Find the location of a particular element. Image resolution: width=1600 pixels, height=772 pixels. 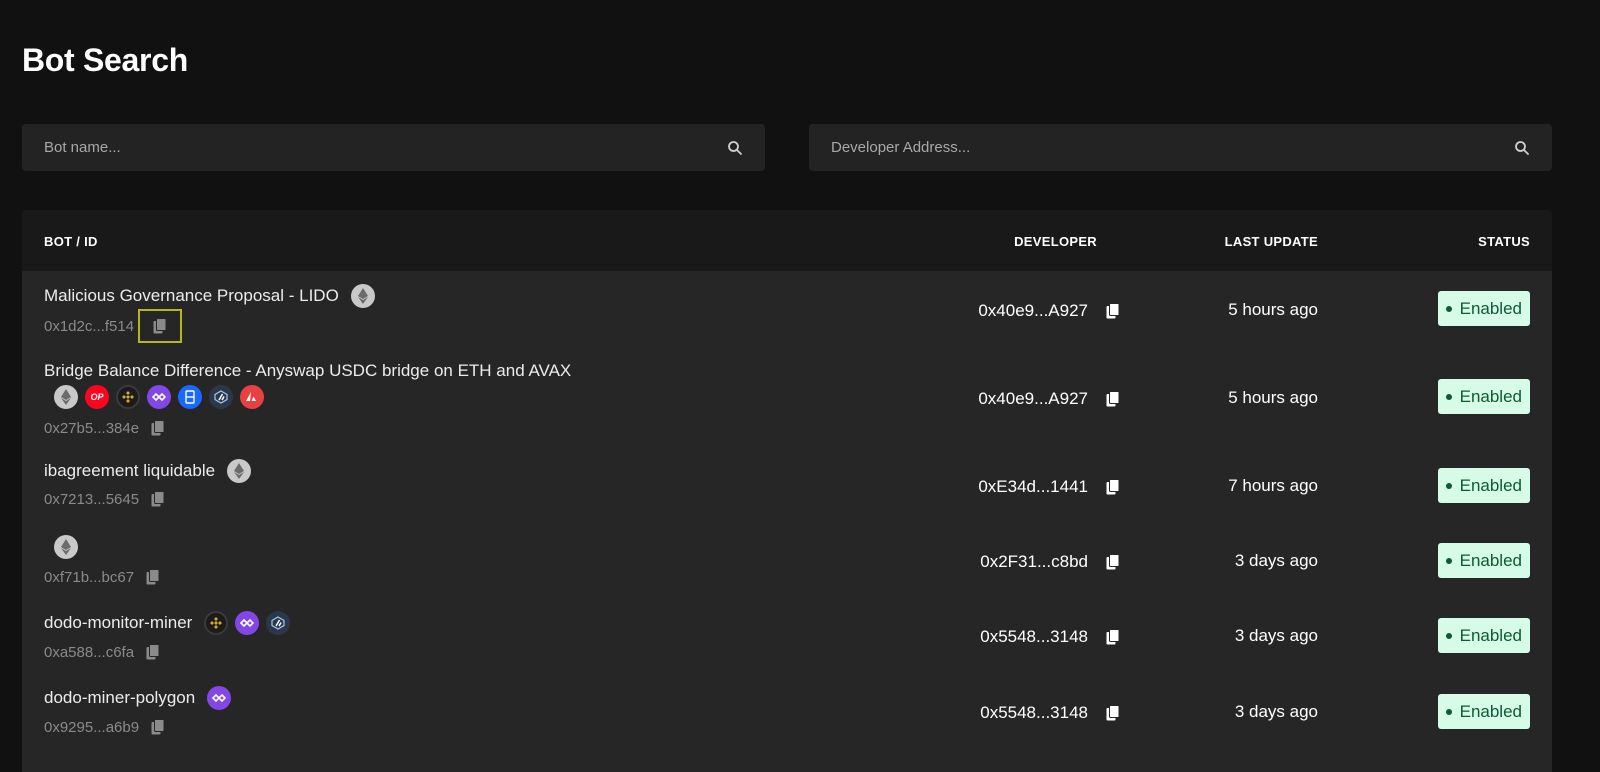

bot-id-label: 0x9295...a6b9 is located at coordinates (92, 727).